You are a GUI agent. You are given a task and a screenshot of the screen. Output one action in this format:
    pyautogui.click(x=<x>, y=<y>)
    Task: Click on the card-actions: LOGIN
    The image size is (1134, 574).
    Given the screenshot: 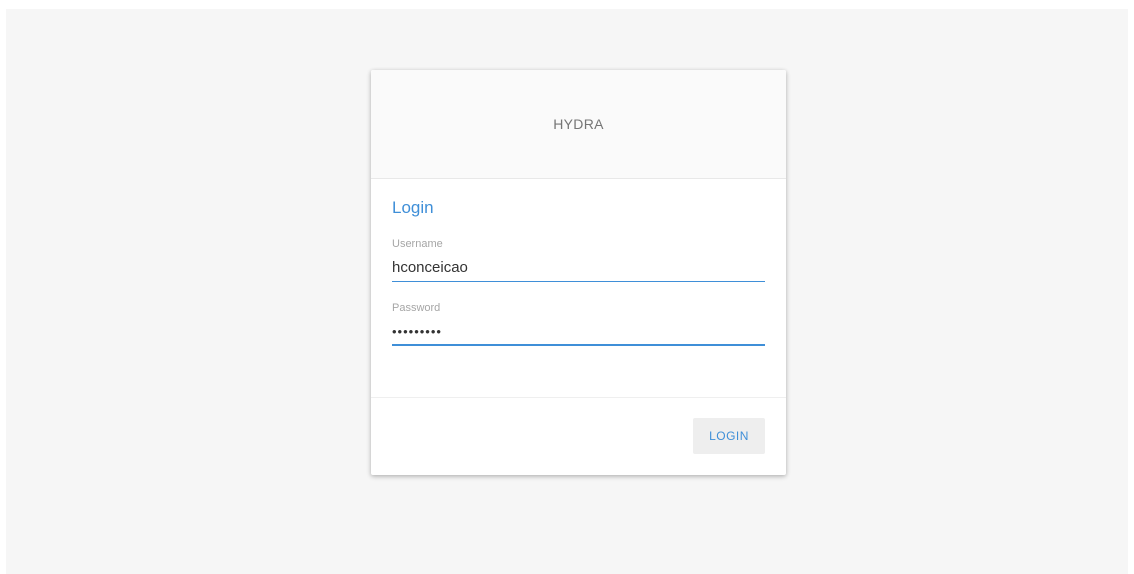 What is the action you would take?
    pyautogui.click(x=578, y=436)
    